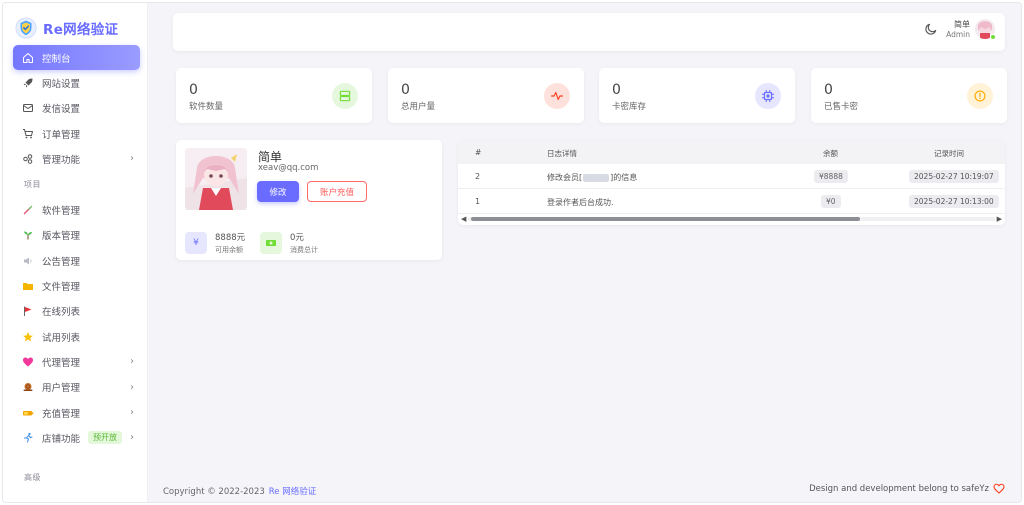 The width and height of the screenshot is (1024, 505). Describe the element at coordinates (278, 191) in the screenshot. I see `edit-profile-button: 修改` at that location.